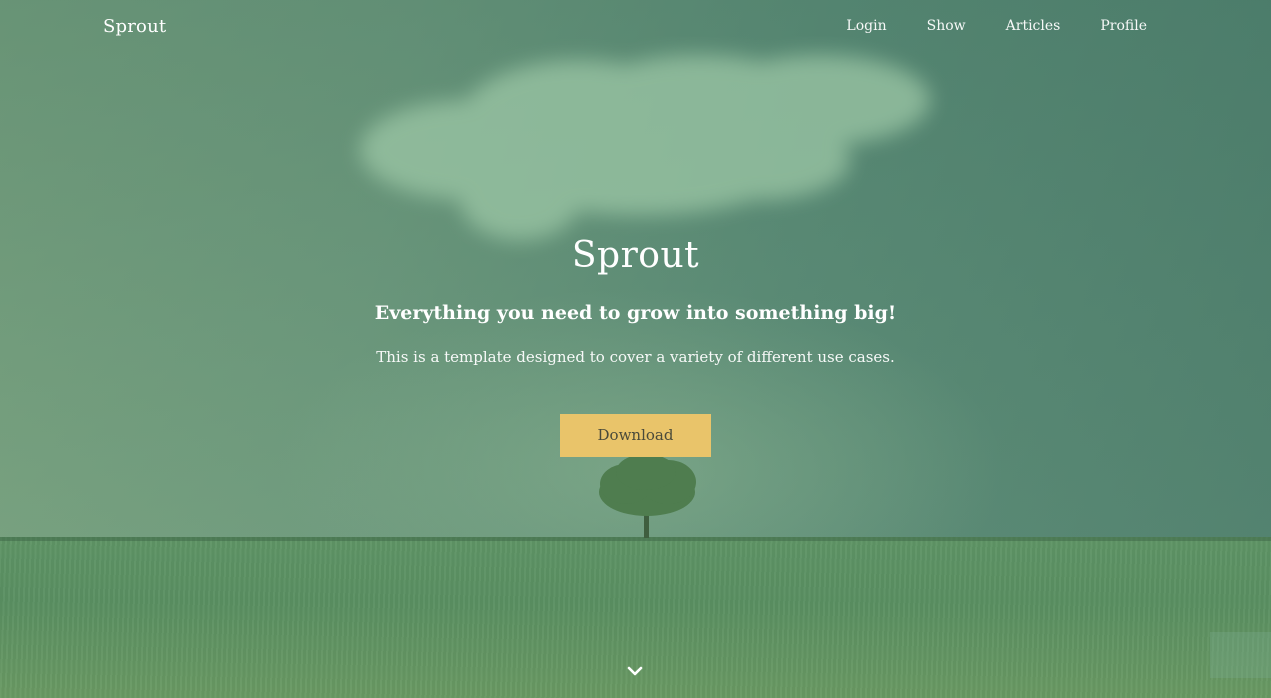  I want to click on nav-item-login: Login, so click(866, 26).